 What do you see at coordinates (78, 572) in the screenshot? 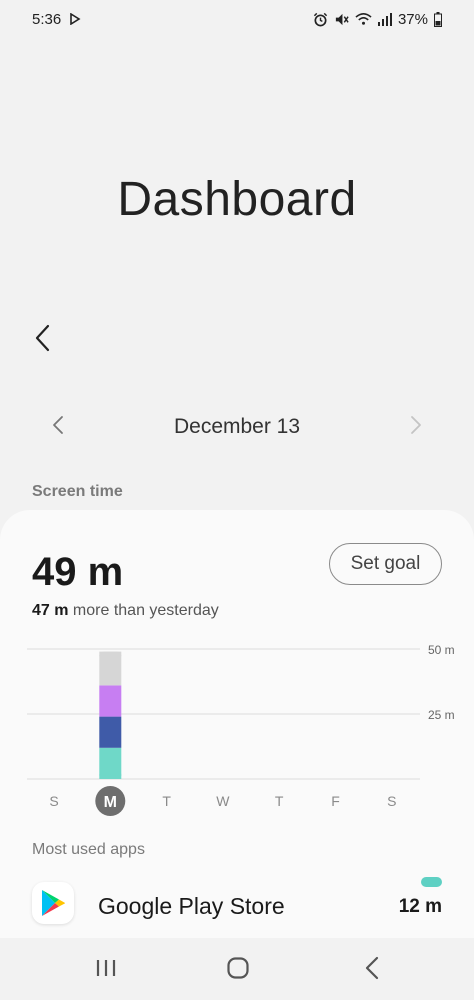
I see `total-screen-time: 49 m` at bounding box center [78, 572].